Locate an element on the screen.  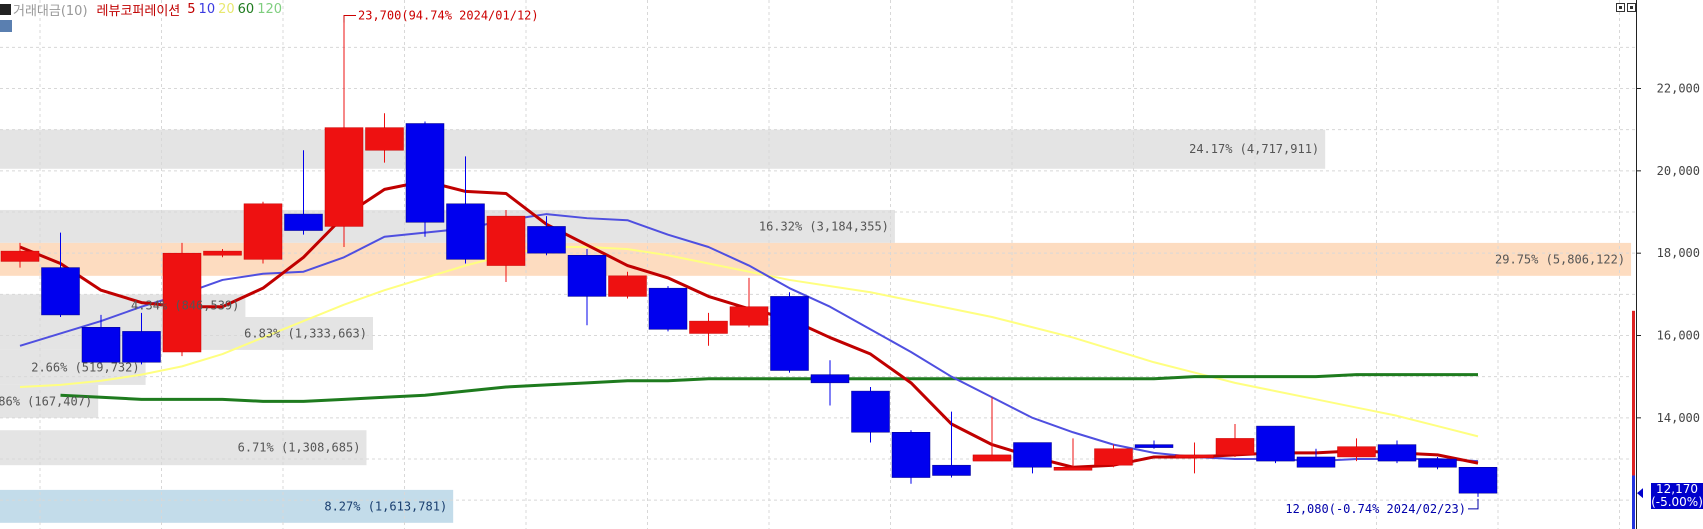
high-annotation: 23,700(94.74% 2024/01/12) is located at coordinates (448, 16).